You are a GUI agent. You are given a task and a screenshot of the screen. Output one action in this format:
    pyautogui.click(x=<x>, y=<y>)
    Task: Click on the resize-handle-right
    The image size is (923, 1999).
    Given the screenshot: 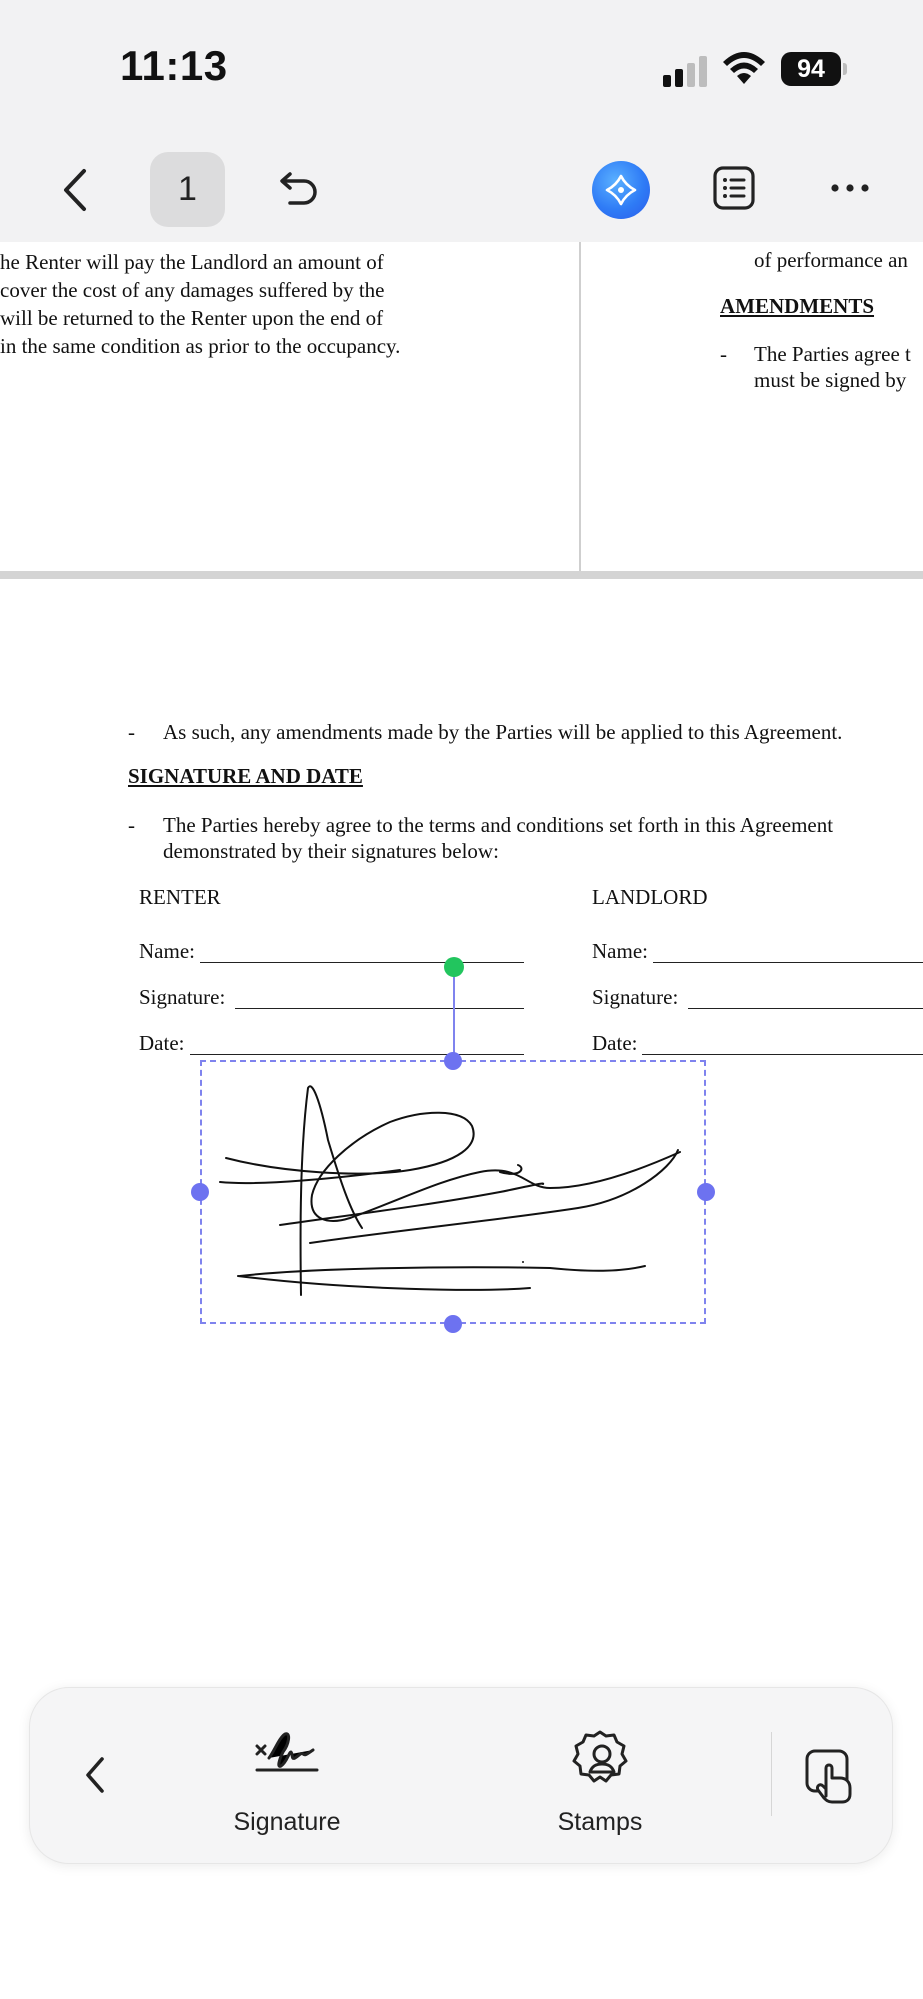 What is the action you would take?
    pyautogui.click(x=706, y=1192)
    